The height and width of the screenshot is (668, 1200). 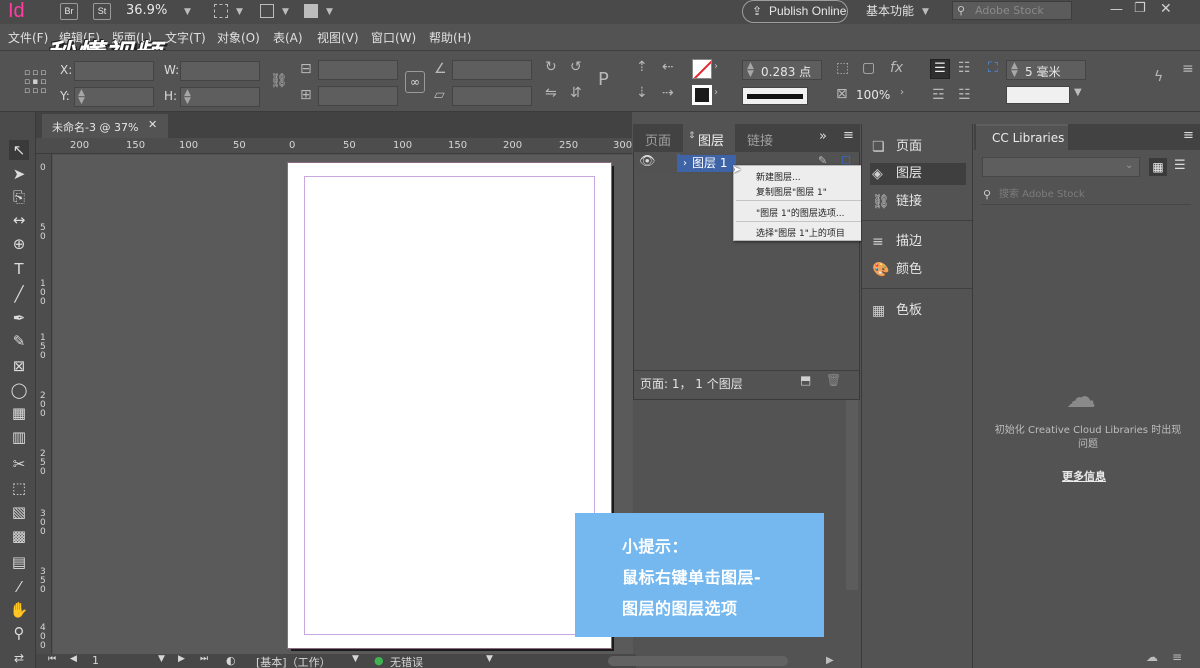 I want to click on grid-tool-icon: ▥, so click(x=19, y=437).